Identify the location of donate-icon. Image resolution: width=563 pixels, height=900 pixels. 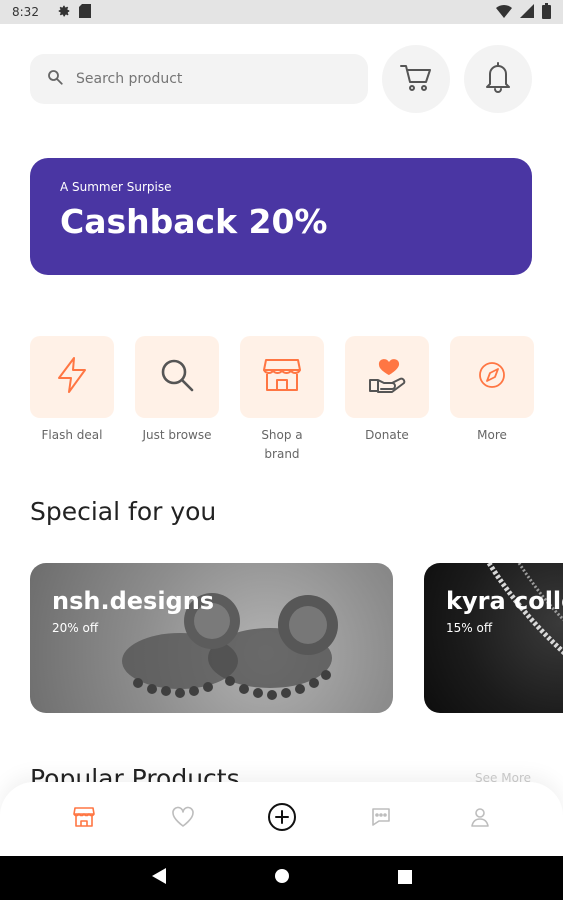
(387, 377).